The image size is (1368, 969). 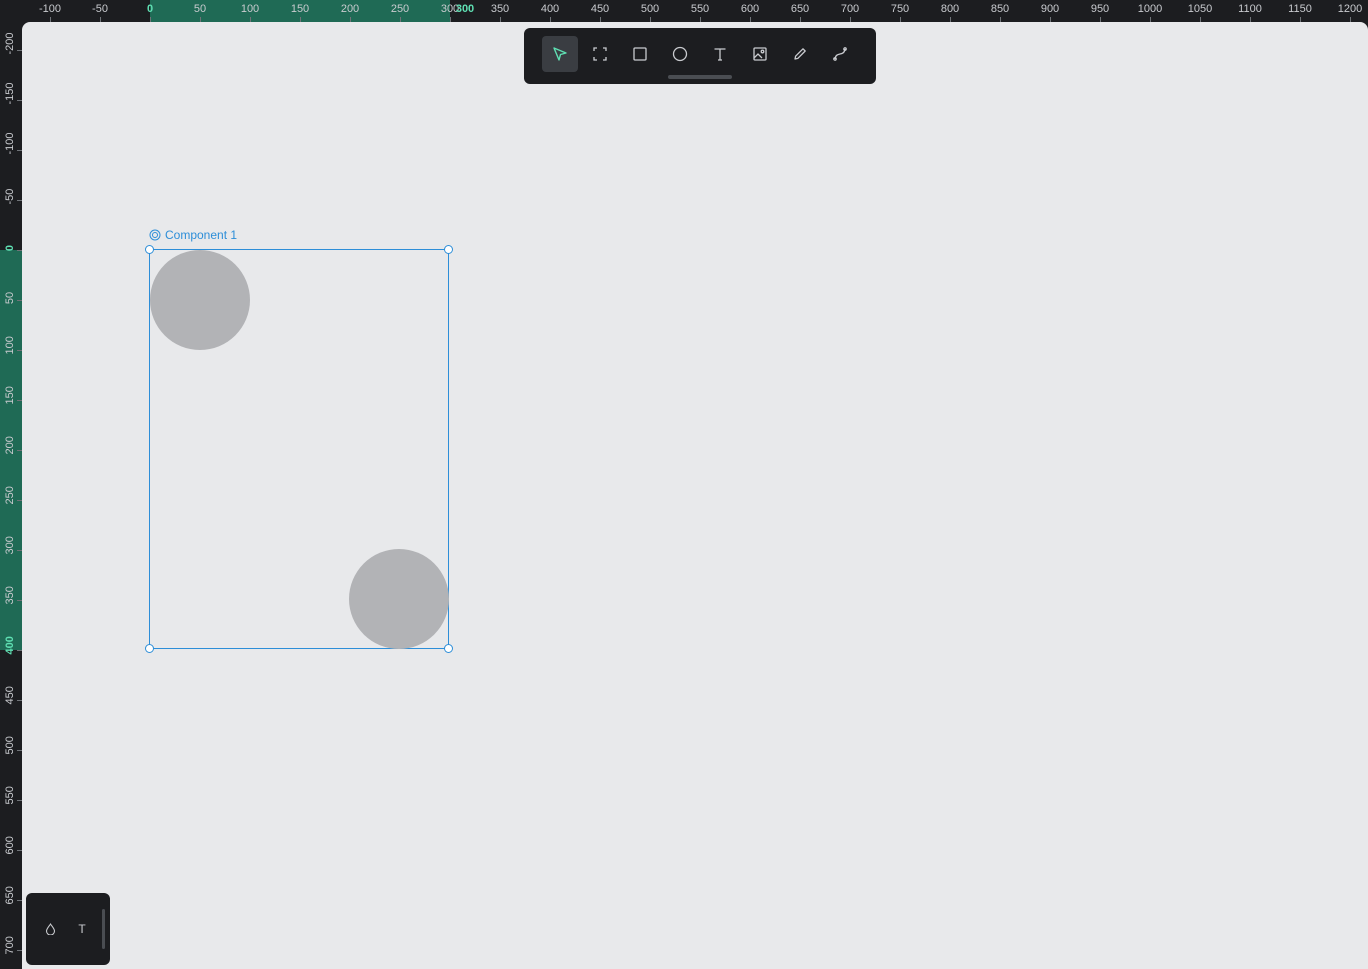 I want to click on top-ruler-label: 750, so click(x=900, y=9).